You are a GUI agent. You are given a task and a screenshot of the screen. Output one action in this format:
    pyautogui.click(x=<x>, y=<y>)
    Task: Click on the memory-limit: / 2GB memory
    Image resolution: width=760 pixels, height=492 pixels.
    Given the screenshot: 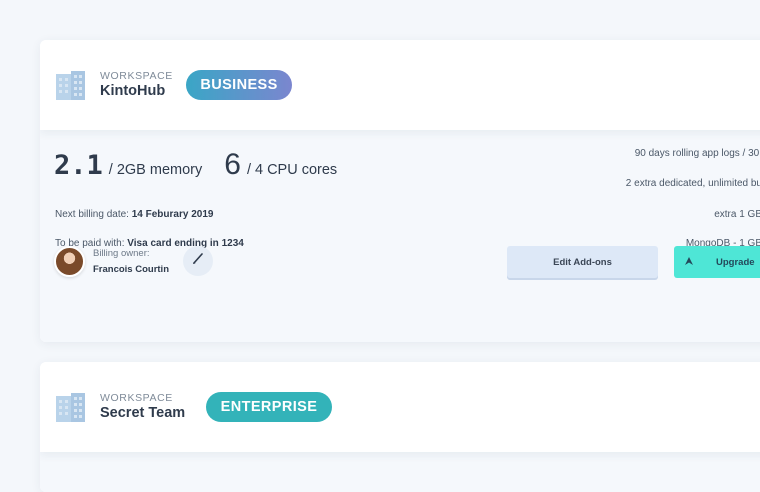 What is the action you would take?
    pyautogui.click(x=155, y=170)
    